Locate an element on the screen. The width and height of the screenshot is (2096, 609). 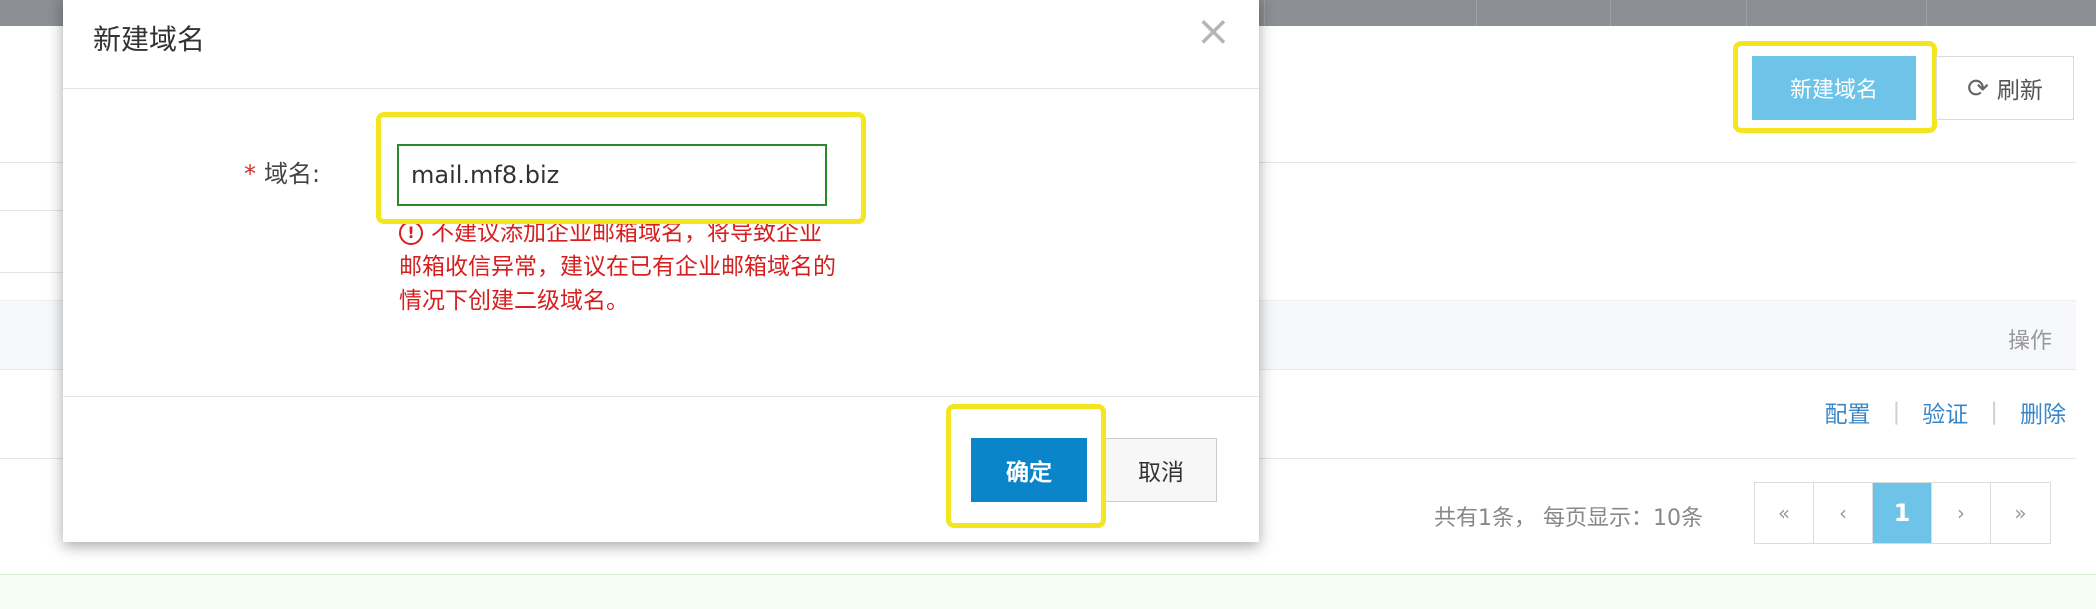
success-notice-bar is located at coordinates (1048, 591).